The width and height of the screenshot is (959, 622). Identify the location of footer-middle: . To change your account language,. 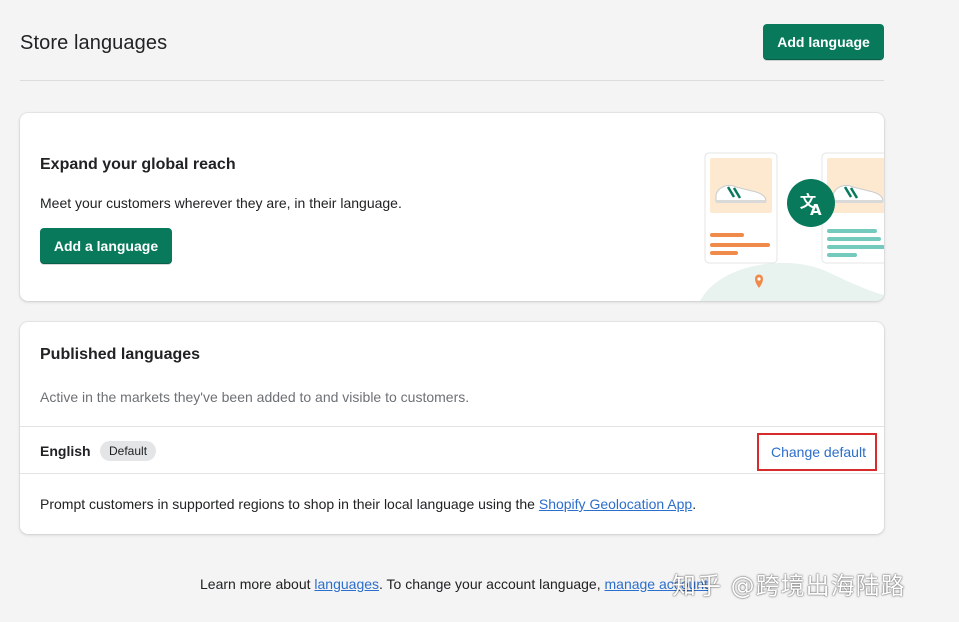
(492, 584).